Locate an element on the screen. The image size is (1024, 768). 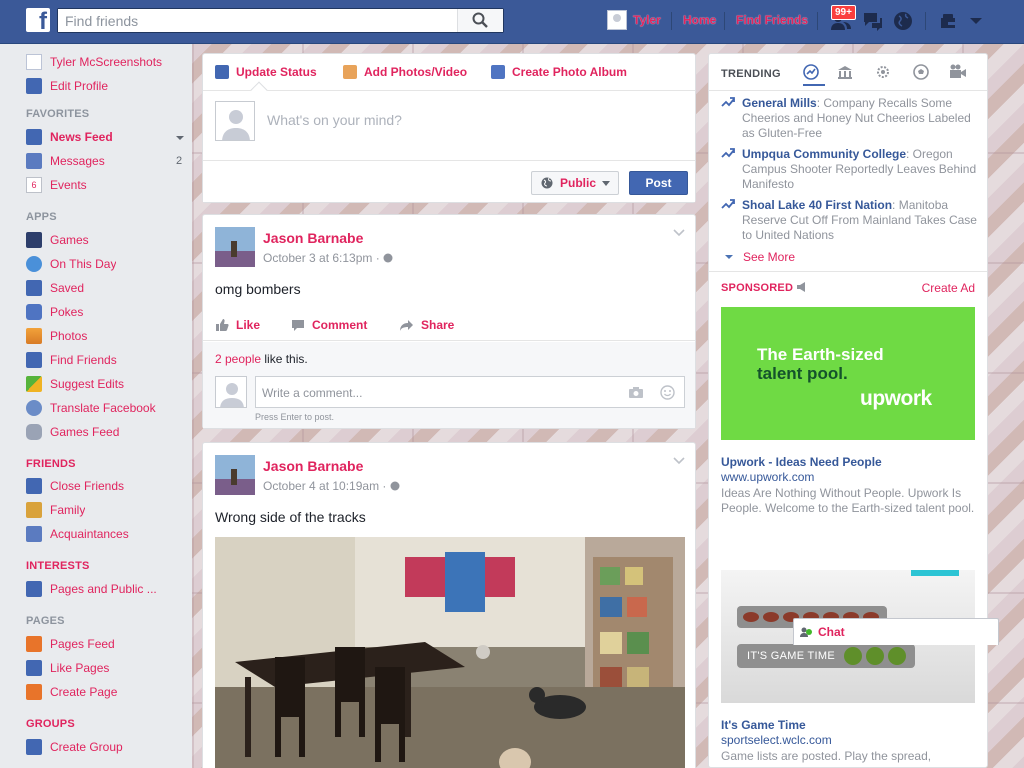
status-input: What's on your mind? is located at coordinates (334, 120).